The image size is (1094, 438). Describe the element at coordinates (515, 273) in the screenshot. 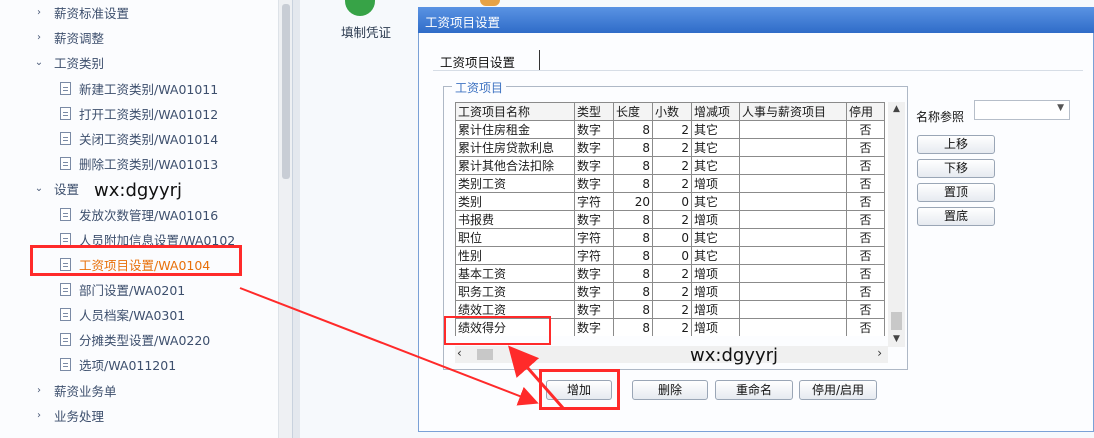

I see `table-cell: 基本工资` at that location.